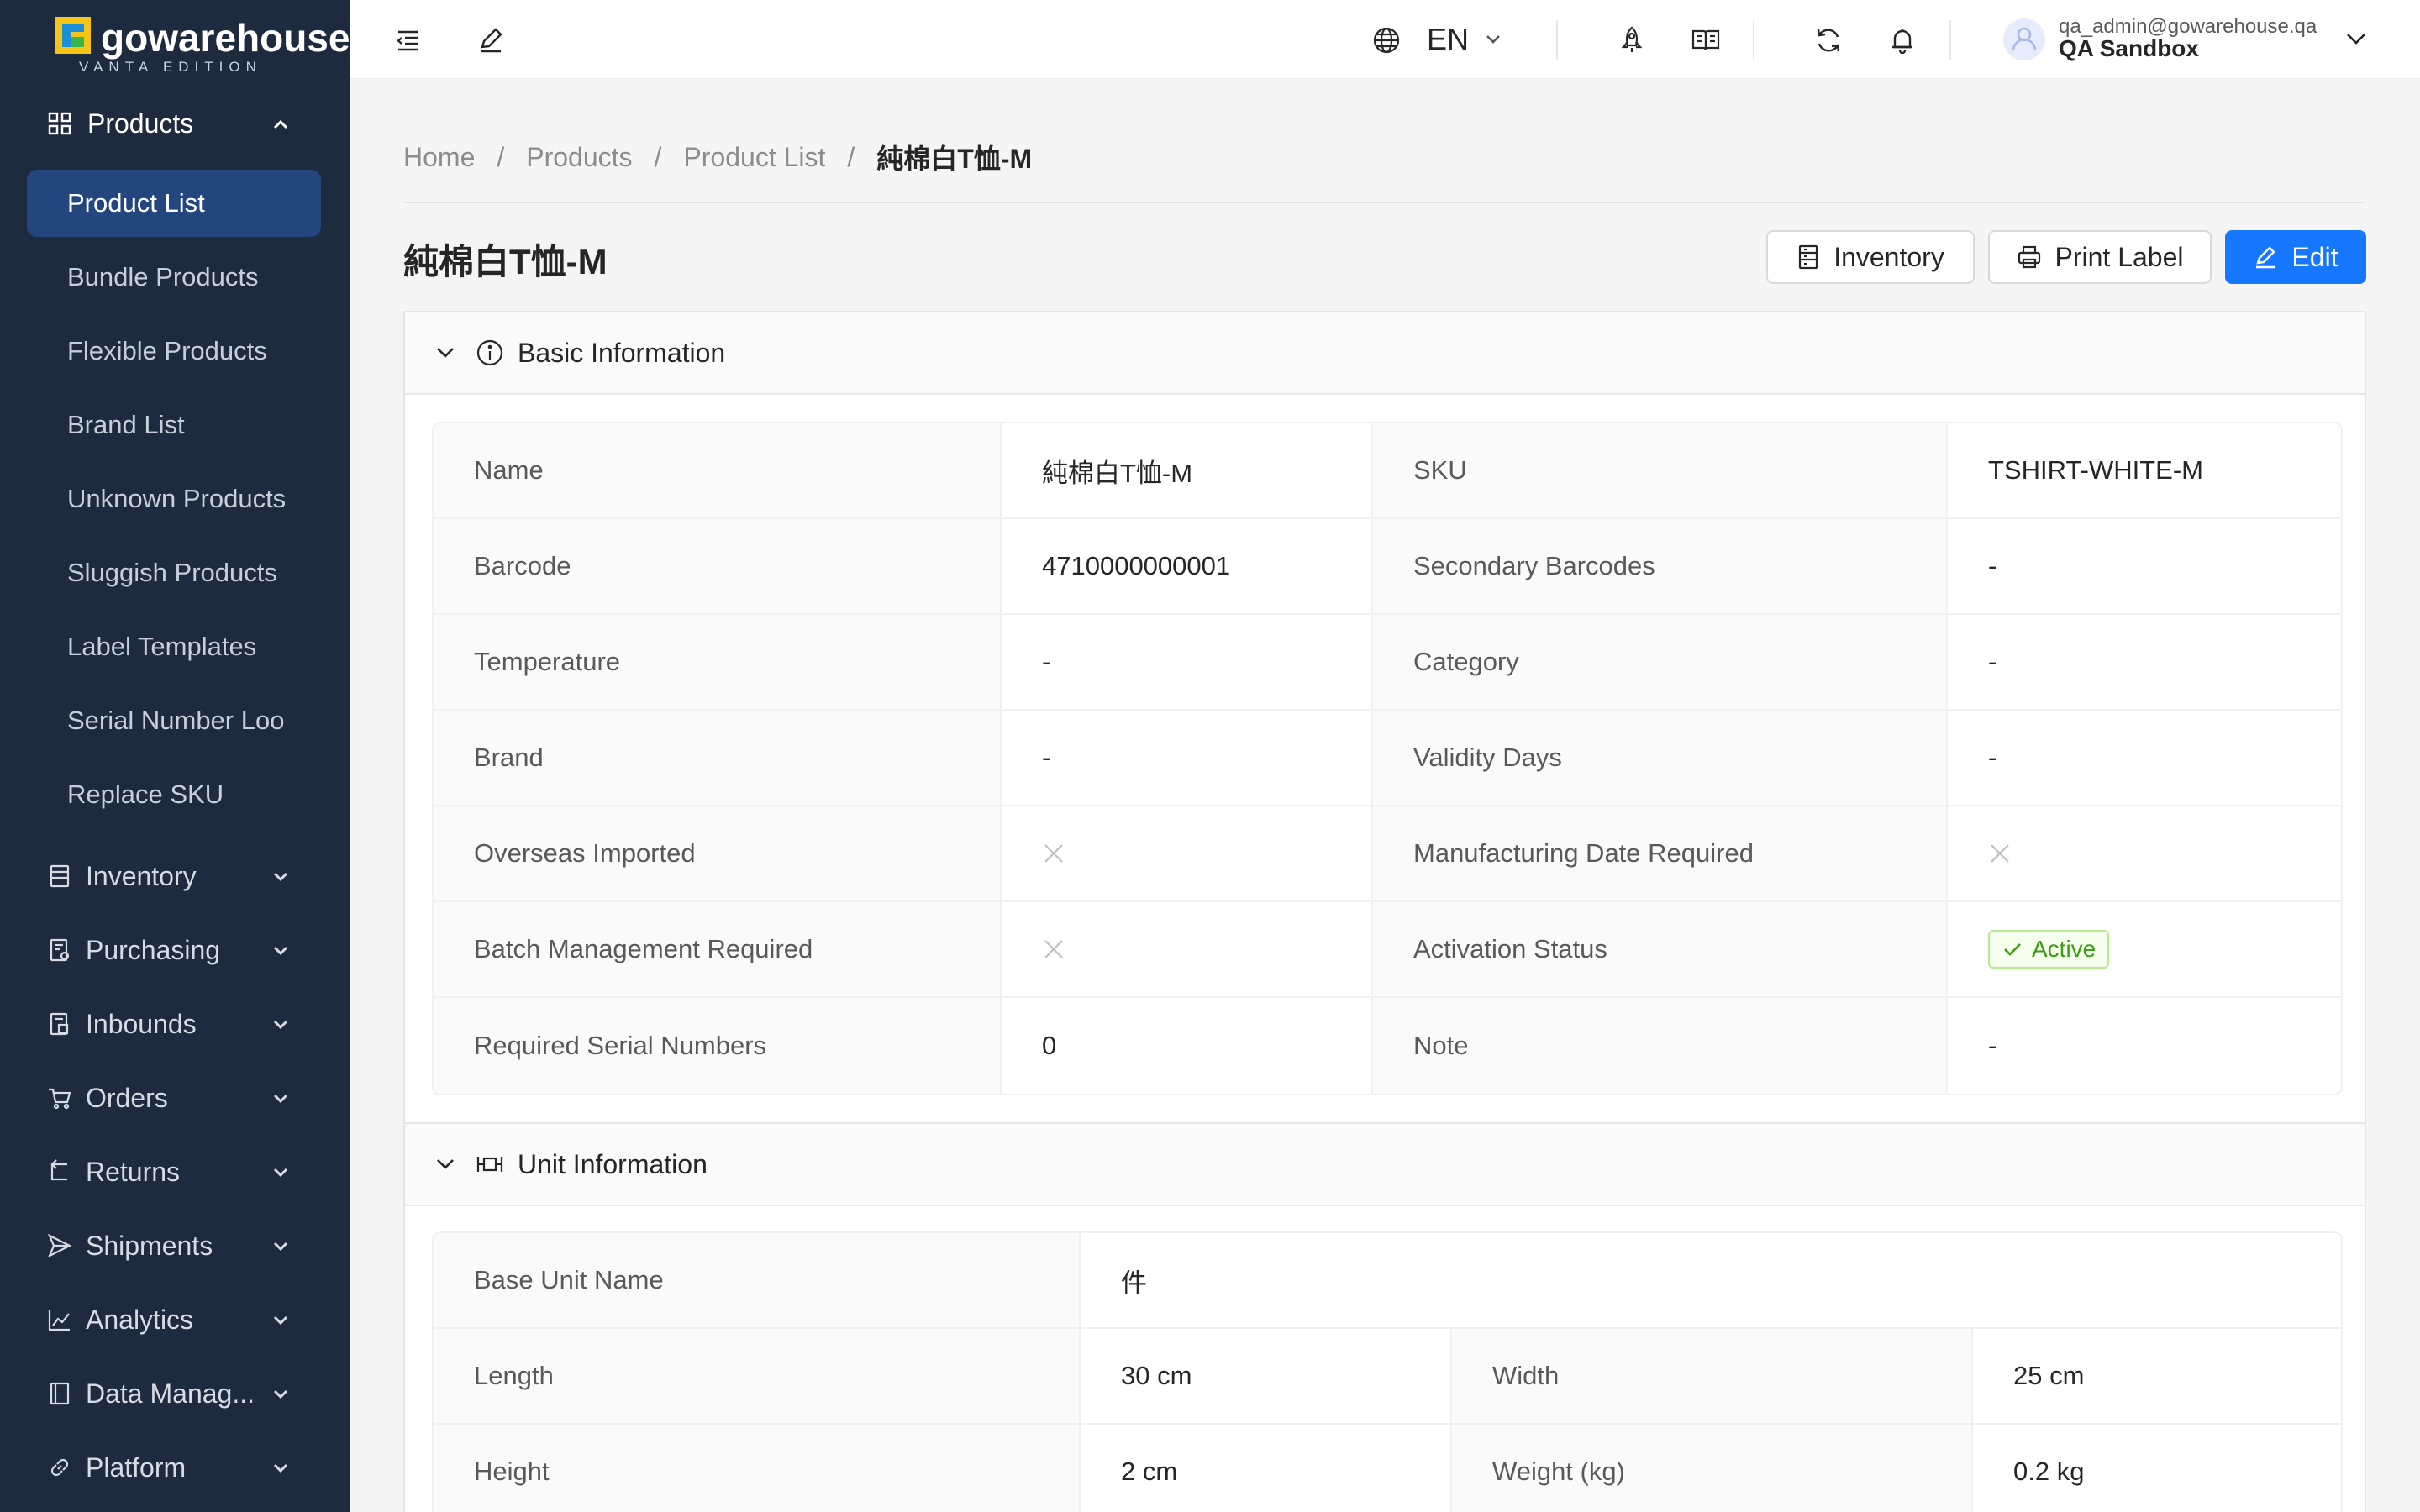 This screenshot has width=2420, height=1512. I want to click on table-row: Base Unit Name 件, so click(1388, 1281).